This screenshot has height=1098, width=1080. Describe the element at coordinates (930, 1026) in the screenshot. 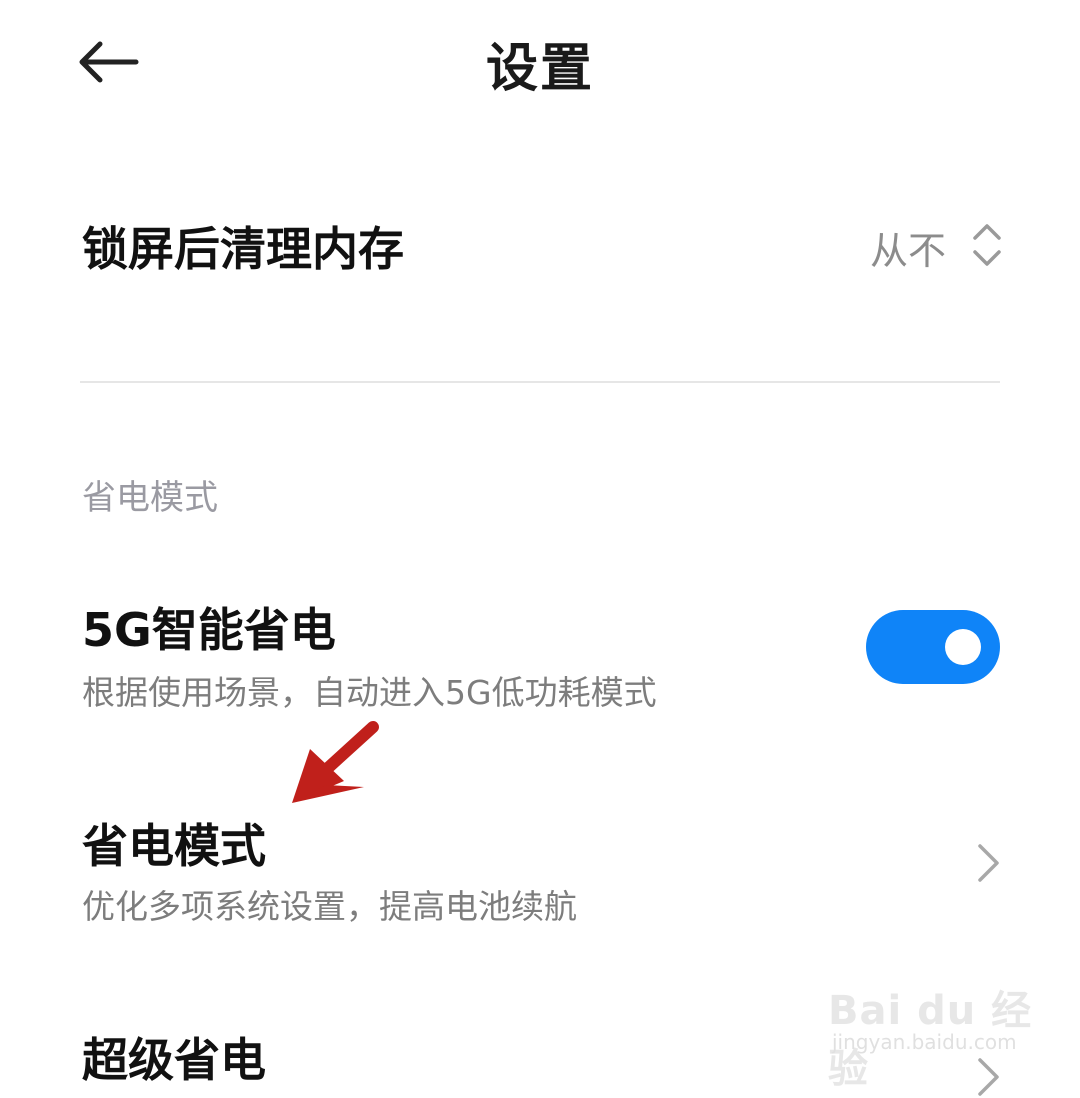

I see `baidu-watermark: Bai du 经验 jingyan.baidu.com` at that location.